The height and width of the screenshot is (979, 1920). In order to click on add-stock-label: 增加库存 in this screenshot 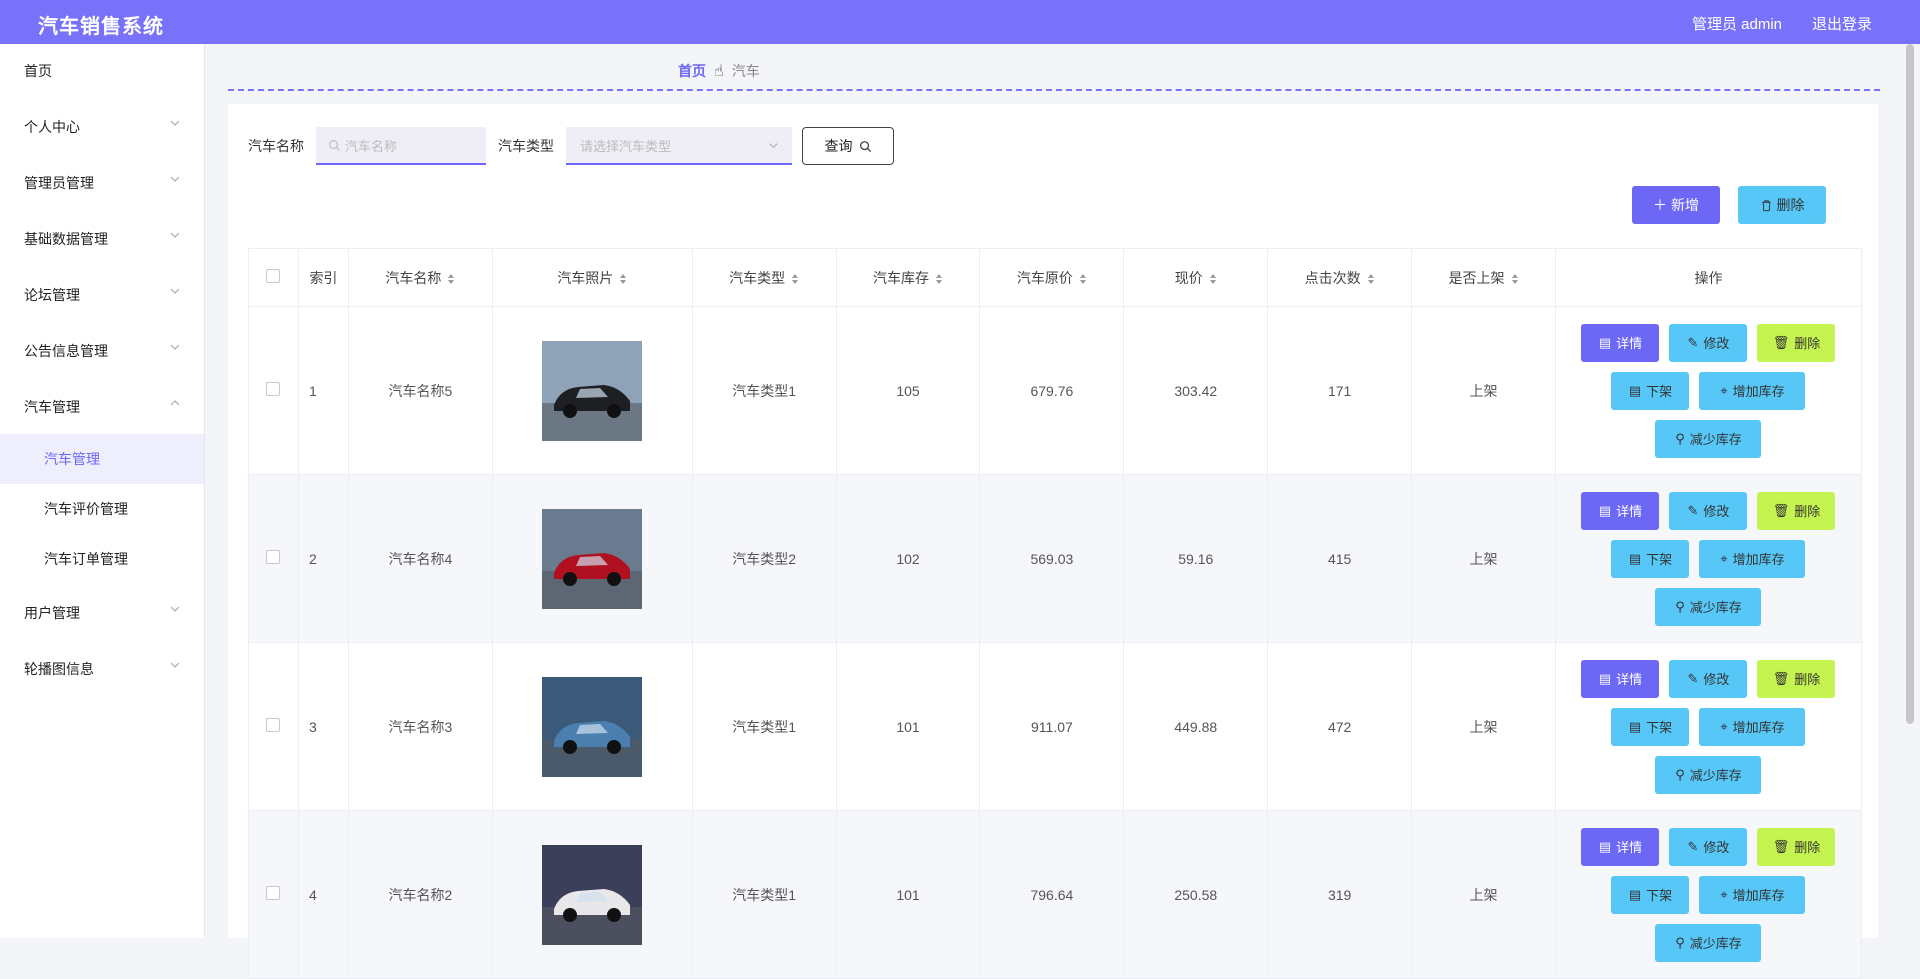, I will do `click(1758, 895)`.